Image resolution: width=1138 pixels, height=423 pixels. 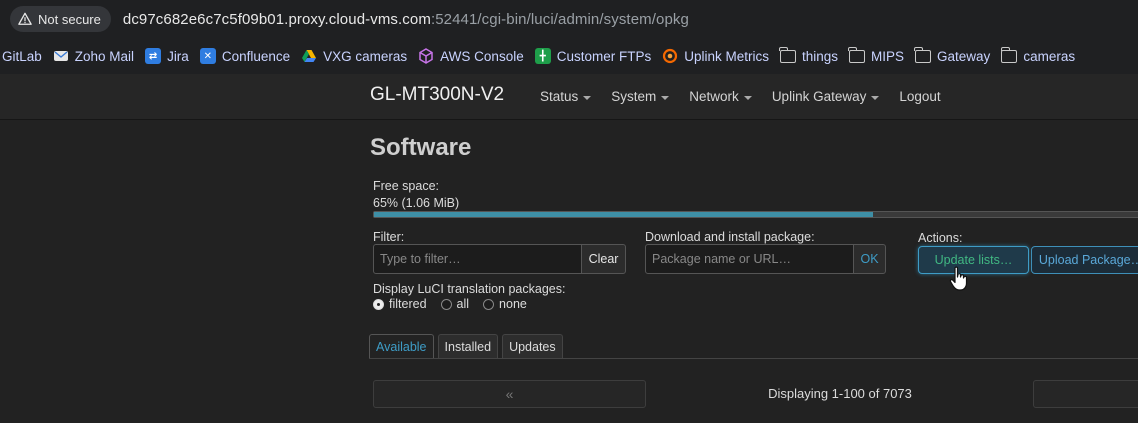 What do you see at coordinates (670, 56) in the screenshot?
I see `grafana-icon` at bounding box center [670, 56].